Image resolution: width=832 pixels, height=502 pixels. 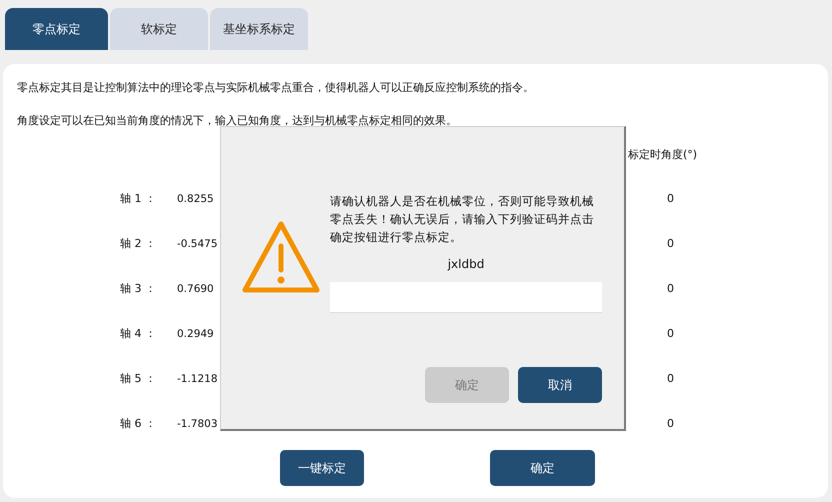 I want to click on description-text: 零点标定其目是让控制算法中的理论零点与实际机械零点重合，使得机器人可以正确反应控制系统的指令。, so click(x=275, y=87).